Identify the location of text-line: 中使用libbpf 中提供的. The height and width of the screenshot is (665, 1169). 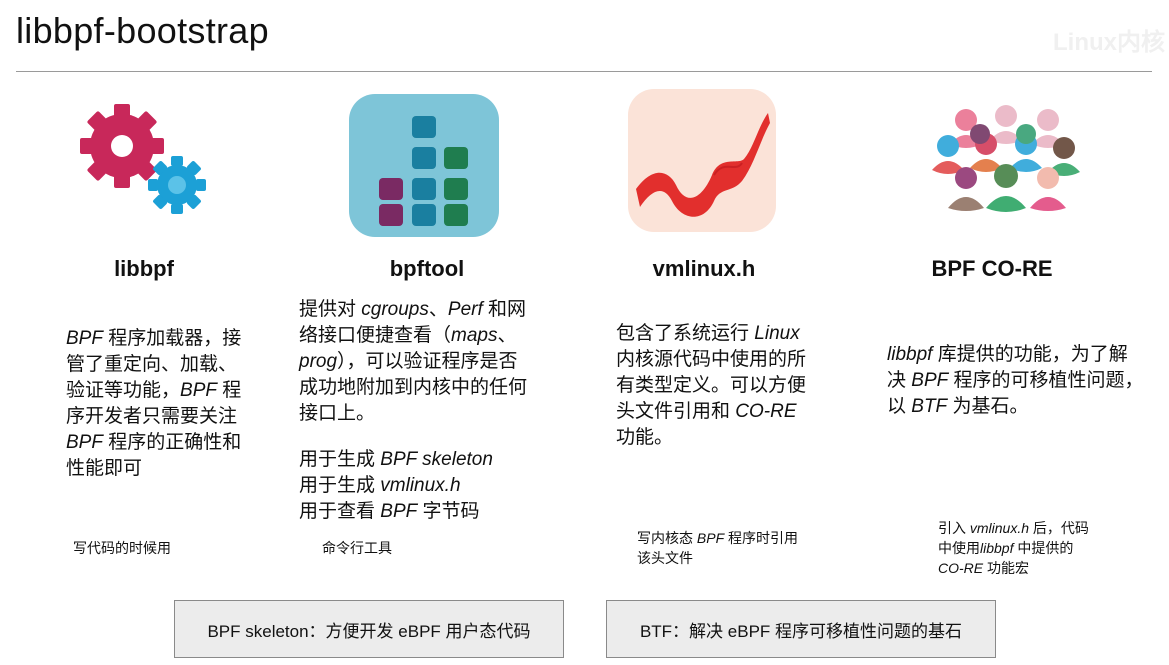
(1006, 548).